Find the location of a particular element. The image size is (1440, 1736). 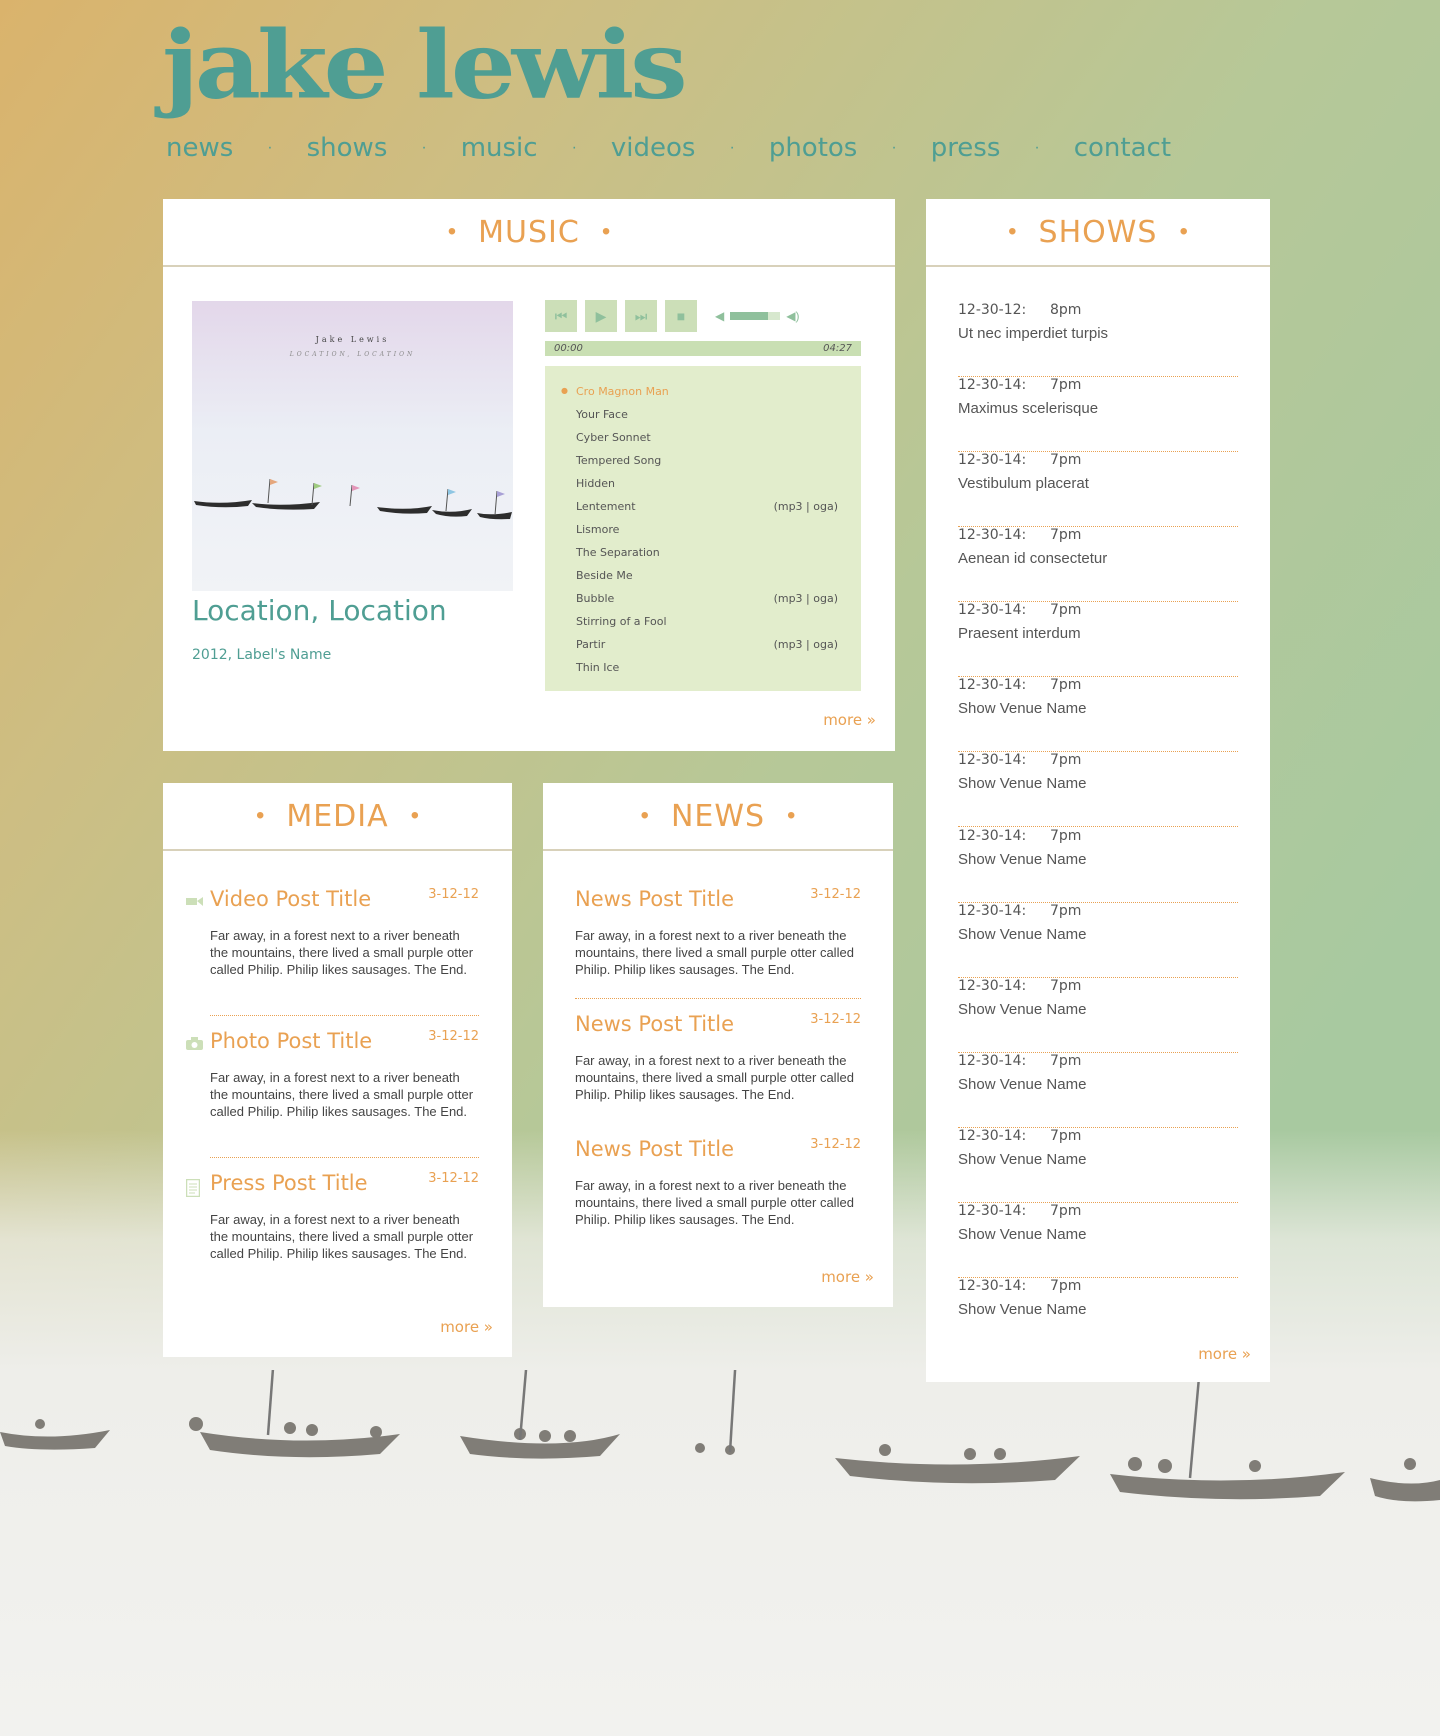

site-logo: jake lewis is located at coordinates (425, 65).